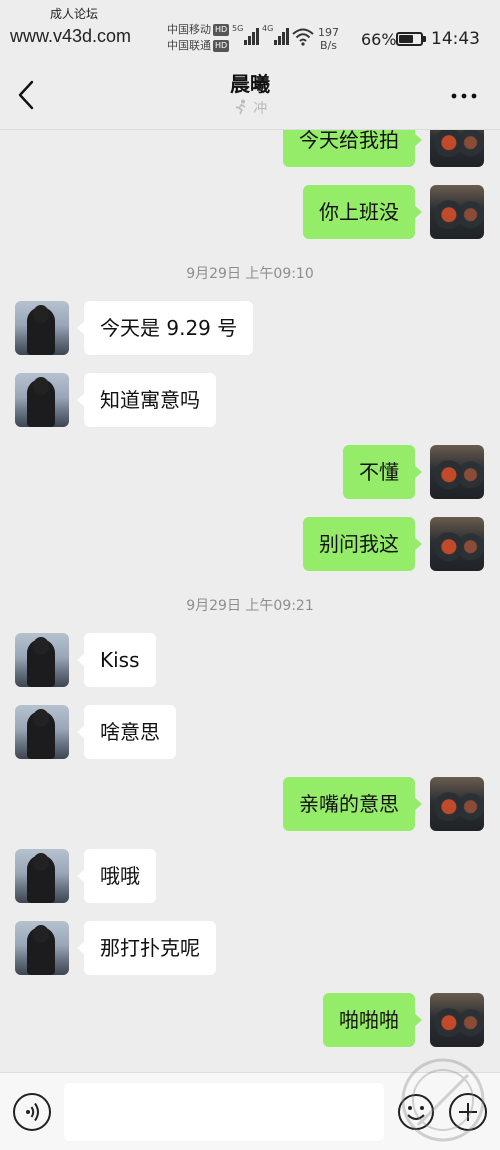 Image resolution: width=500 pixels, height=1150 pixels. What do you see at coordinates (250, 148) in the screenshot?
I see `sent-message: 今天给我拍` at bounding box center [250, 148].